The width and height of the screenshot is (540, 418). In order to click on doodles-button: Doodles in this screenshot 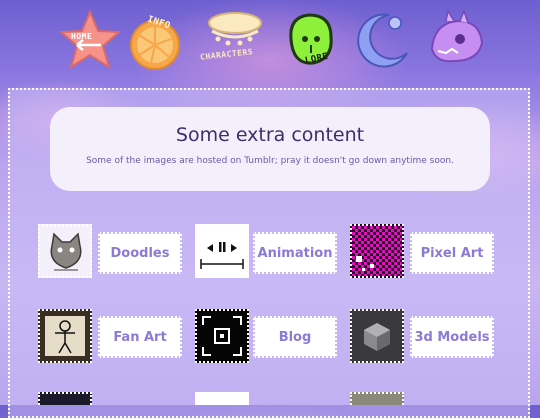, I will do `click(140, 253)`.